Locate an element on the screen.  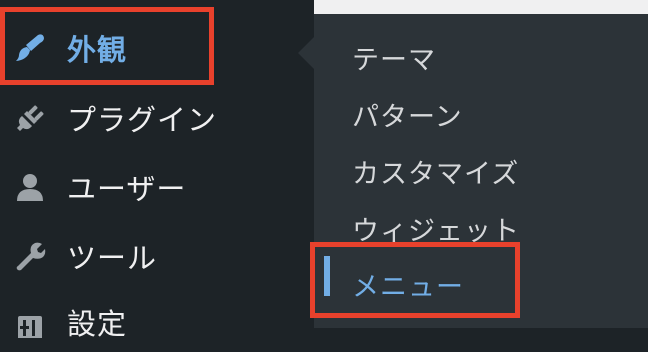
sidebar-item-plugins: プラグイン is located at coordinates (157, 118).